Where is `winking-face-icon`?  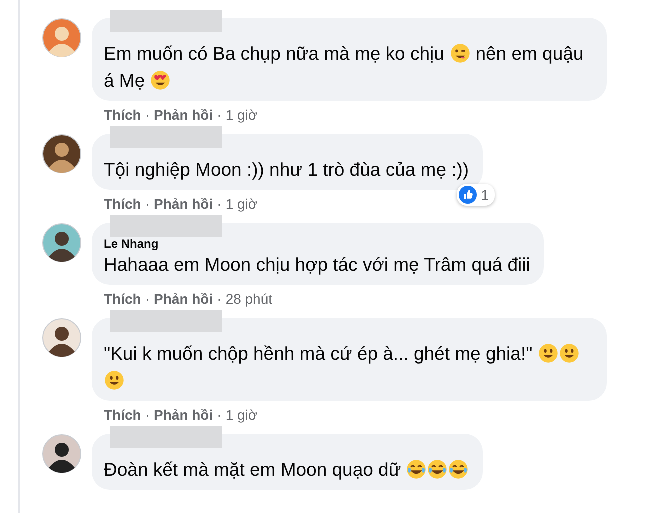 winking-face-icon is located at coordinates (460, 53).